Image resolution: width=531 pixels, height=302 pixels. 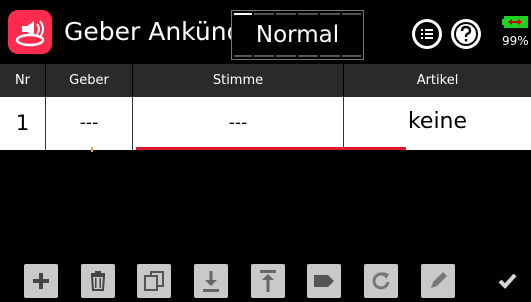 I want to click on mode-label: Normal, so click(x=297, y=35).